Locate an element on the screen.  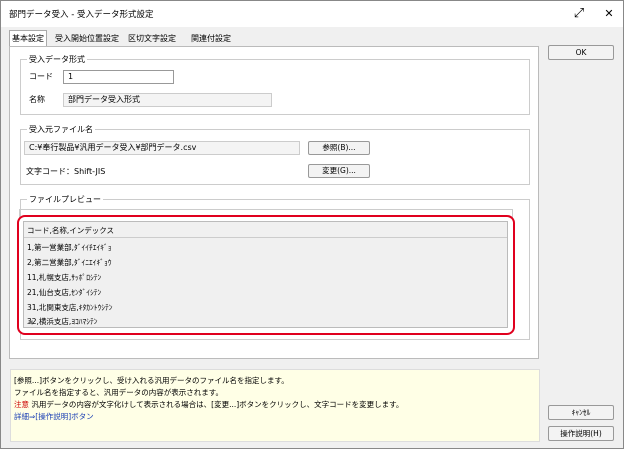
charset-label: 文字コード：Shift-JIS is located at coordinates (66, 171).